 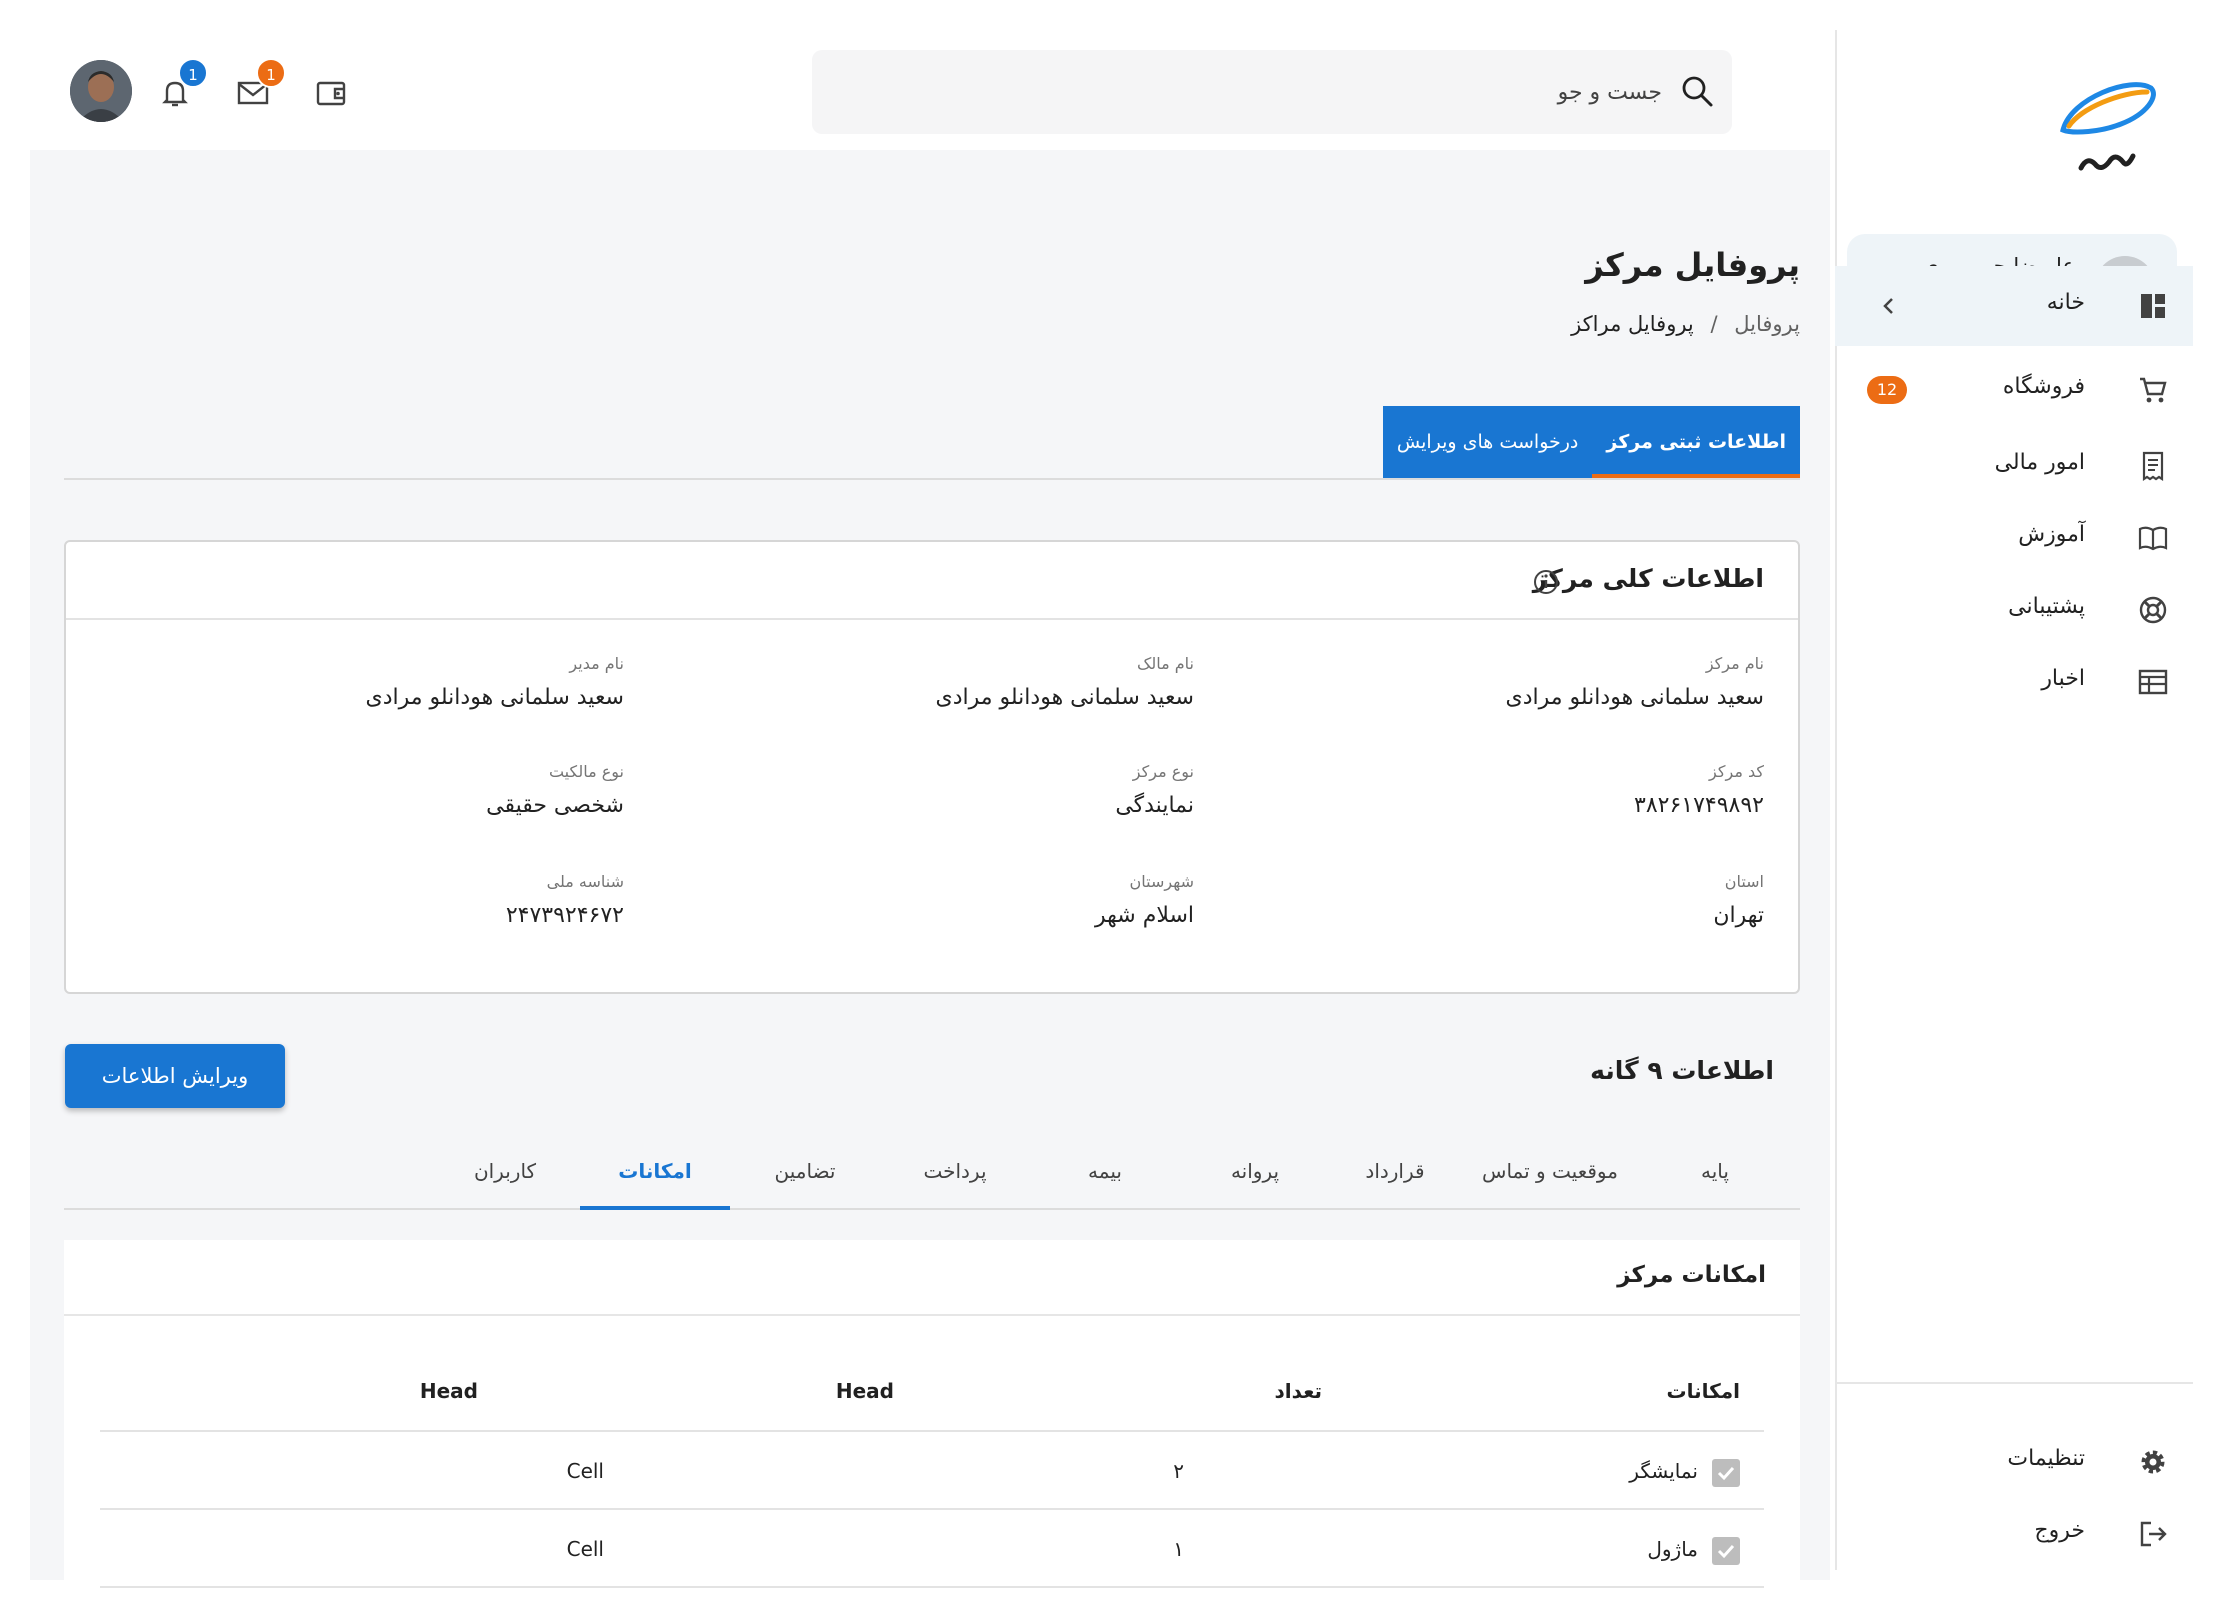 I want to click on field-manager-name: نام مدیر سعید سلمانی هودانلو مرادی, so click(x=344, y=682).